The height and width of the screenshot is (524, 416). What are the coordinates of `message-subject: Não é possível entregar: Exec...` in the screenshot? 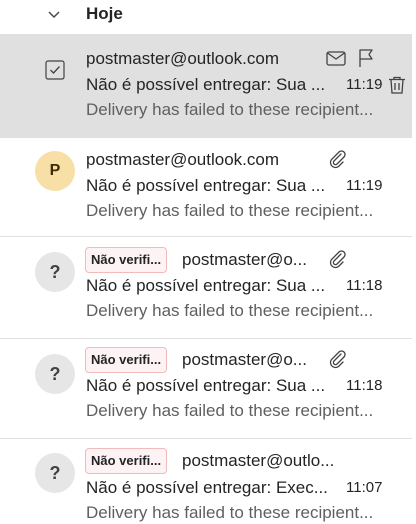 It's located at (207, 487).